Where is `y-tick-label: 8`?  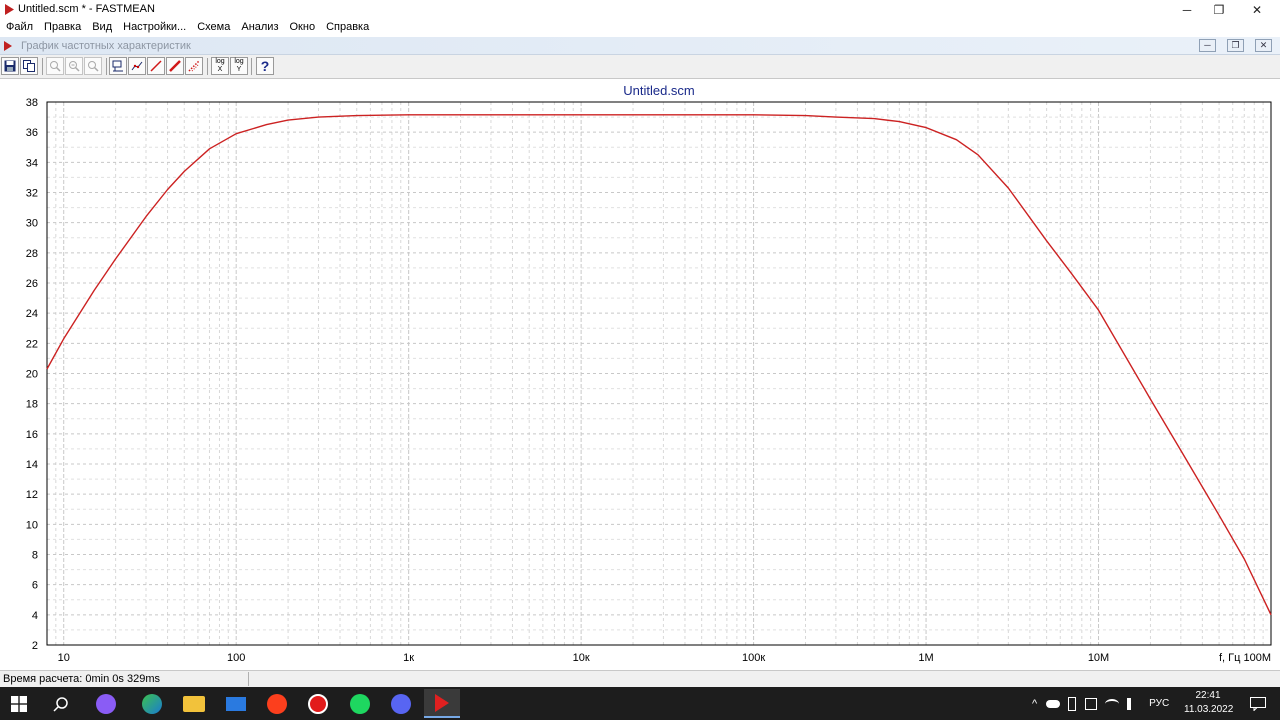
y-tick-label: 8 is located at coordinates (35, 556).